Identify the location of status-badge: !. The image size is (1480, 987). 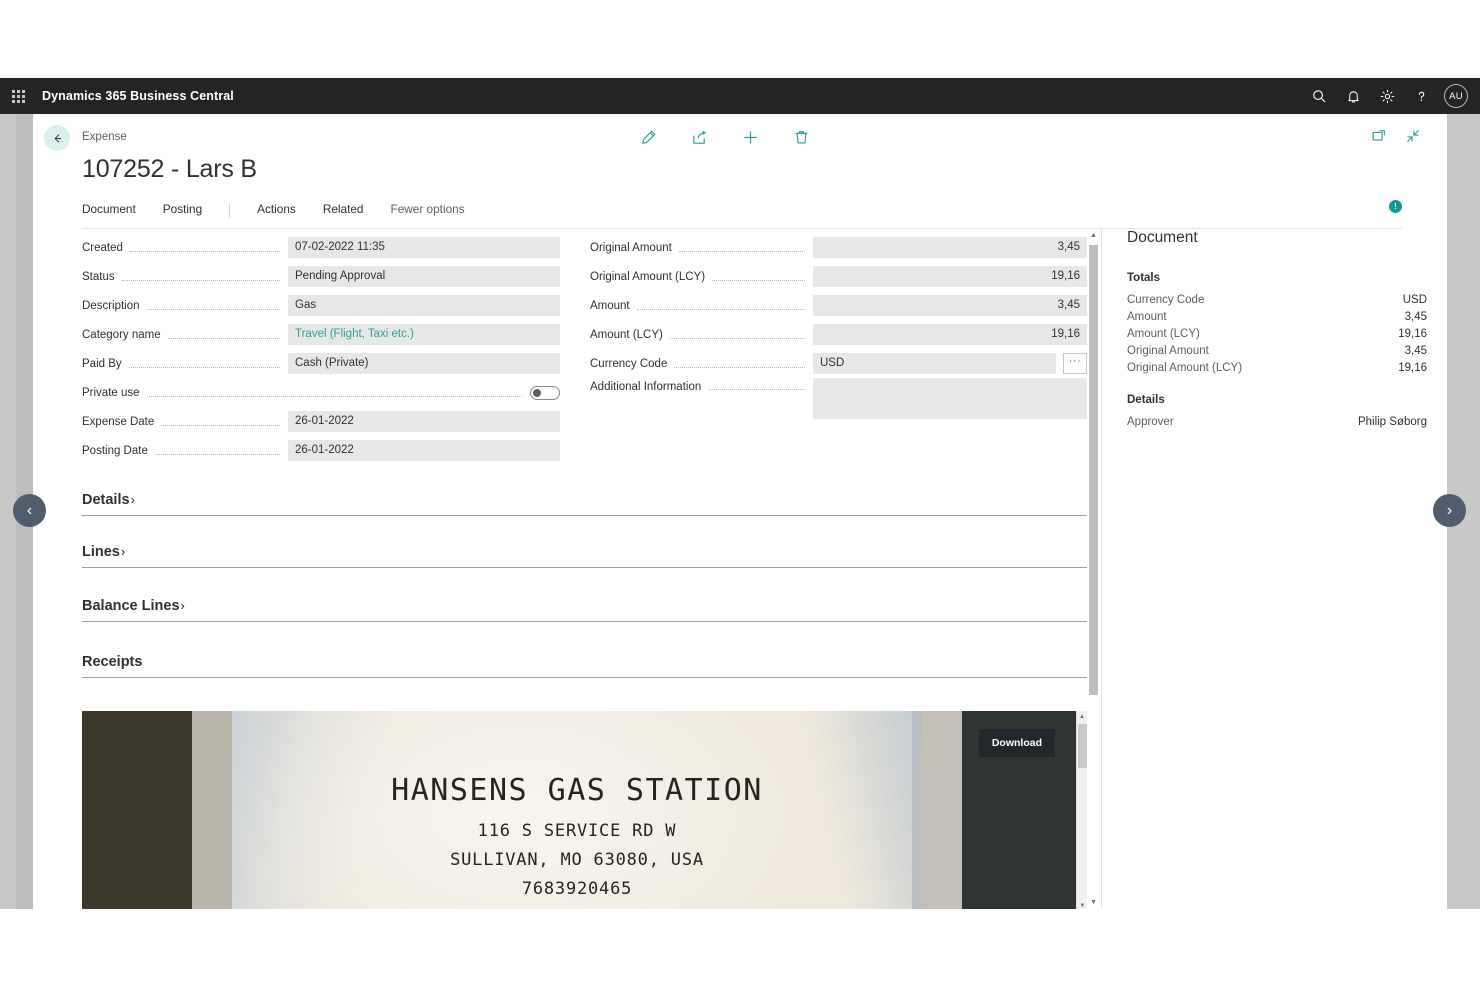
(1395, 206).